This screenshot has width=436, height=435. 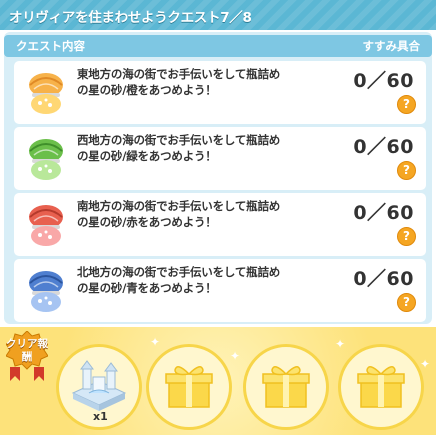 What do you see at coordinates (46, 159) in the screenshot?
I see `star-sand-jar-green-icon` at bounding box center [46, 159].